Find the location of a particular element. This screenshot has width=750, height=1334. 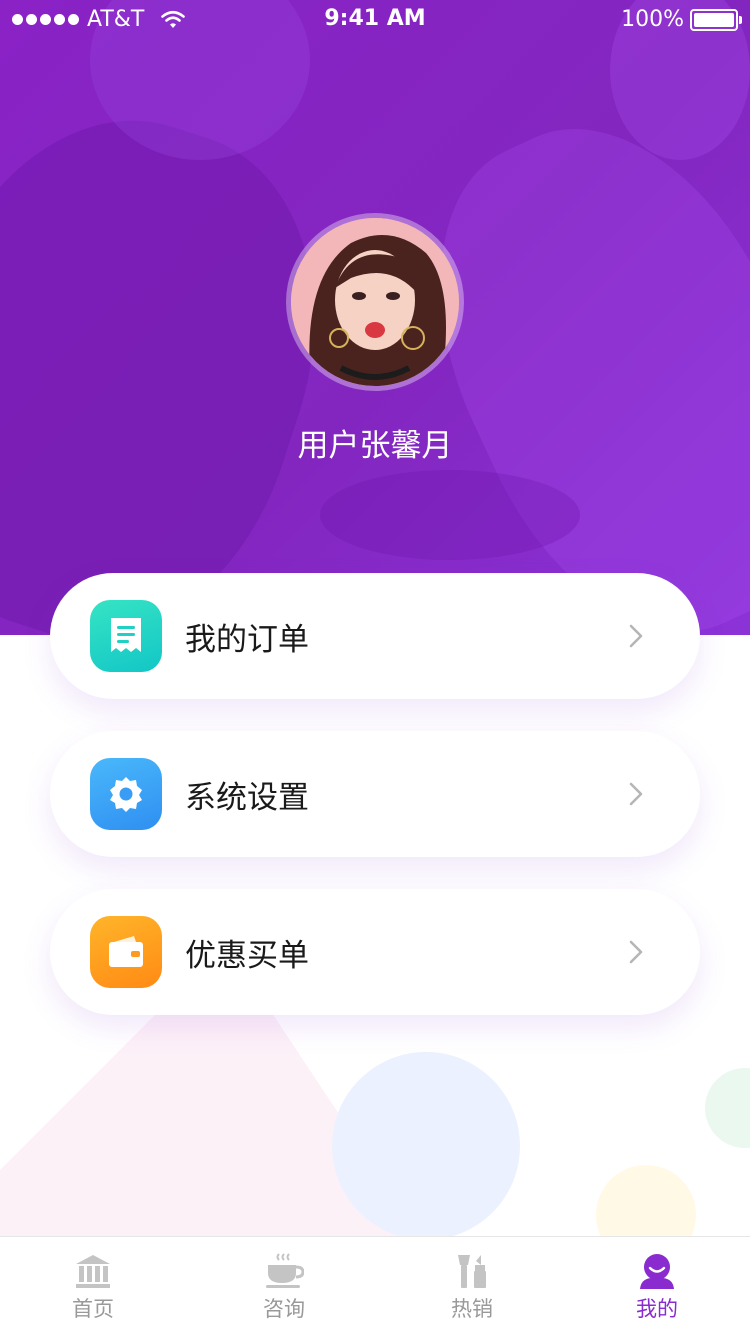

tab-label: 首页 is located at coordinates (93, 1309).